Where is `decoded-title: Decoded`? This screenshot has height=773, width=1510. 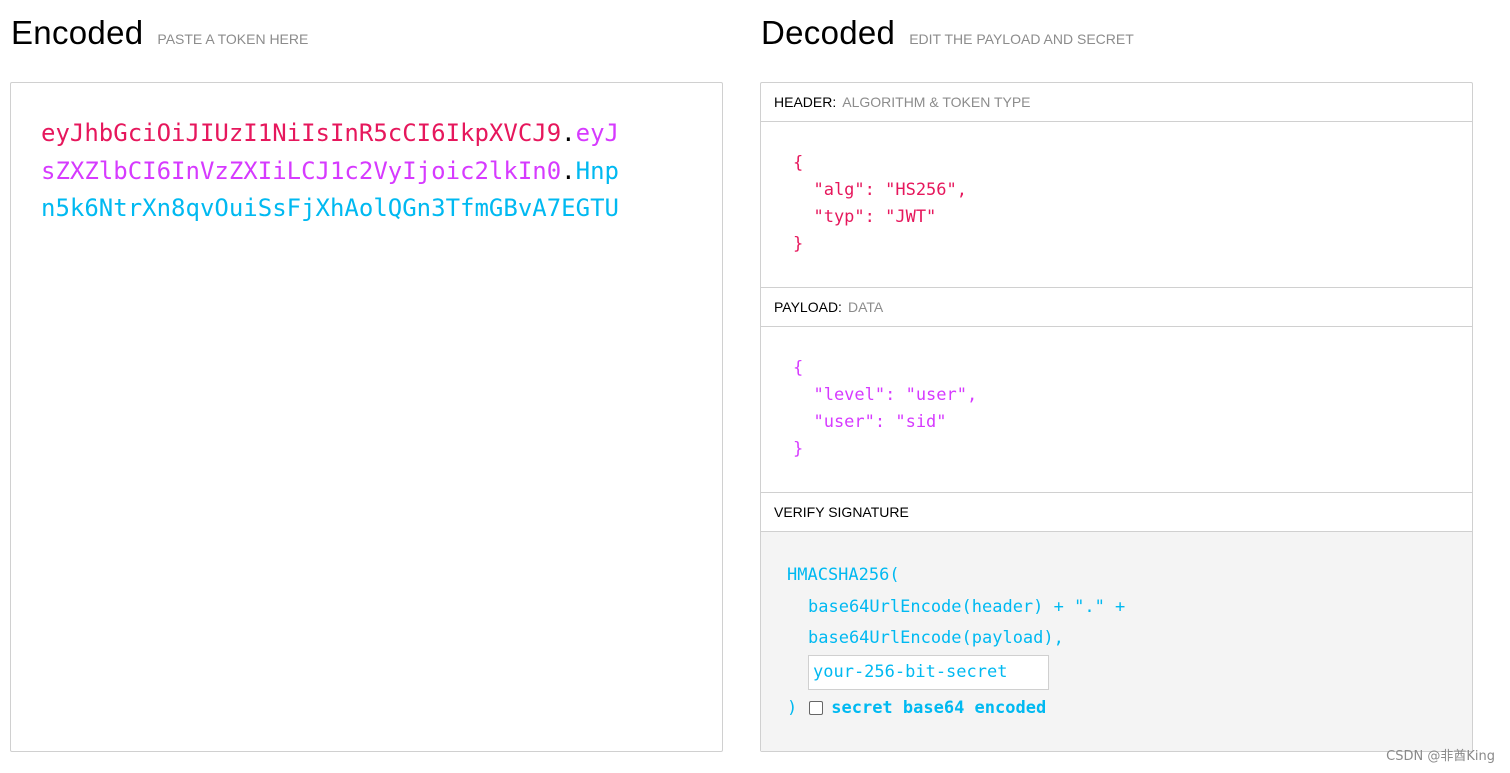 decoded-title: Decoded is located at coordinates (828, 32).